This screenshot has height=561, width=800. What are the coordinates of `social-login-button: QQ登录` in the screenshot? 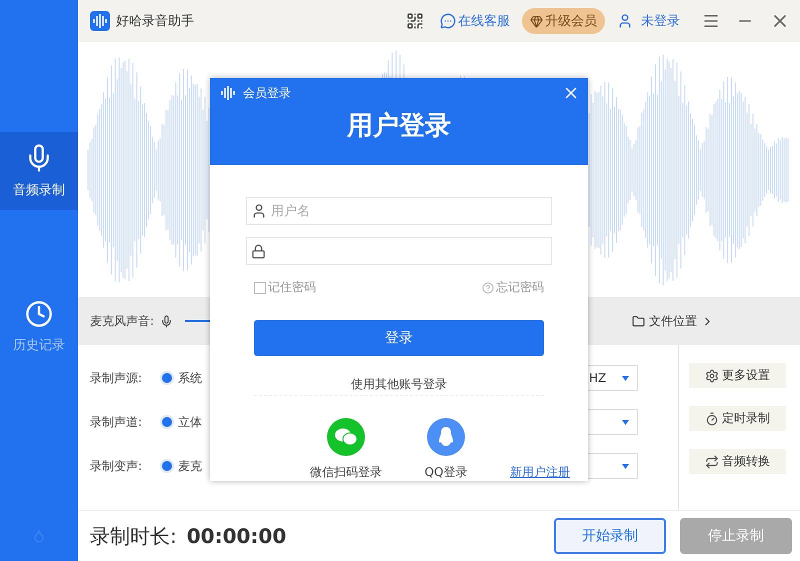 It's located at (446, 449).